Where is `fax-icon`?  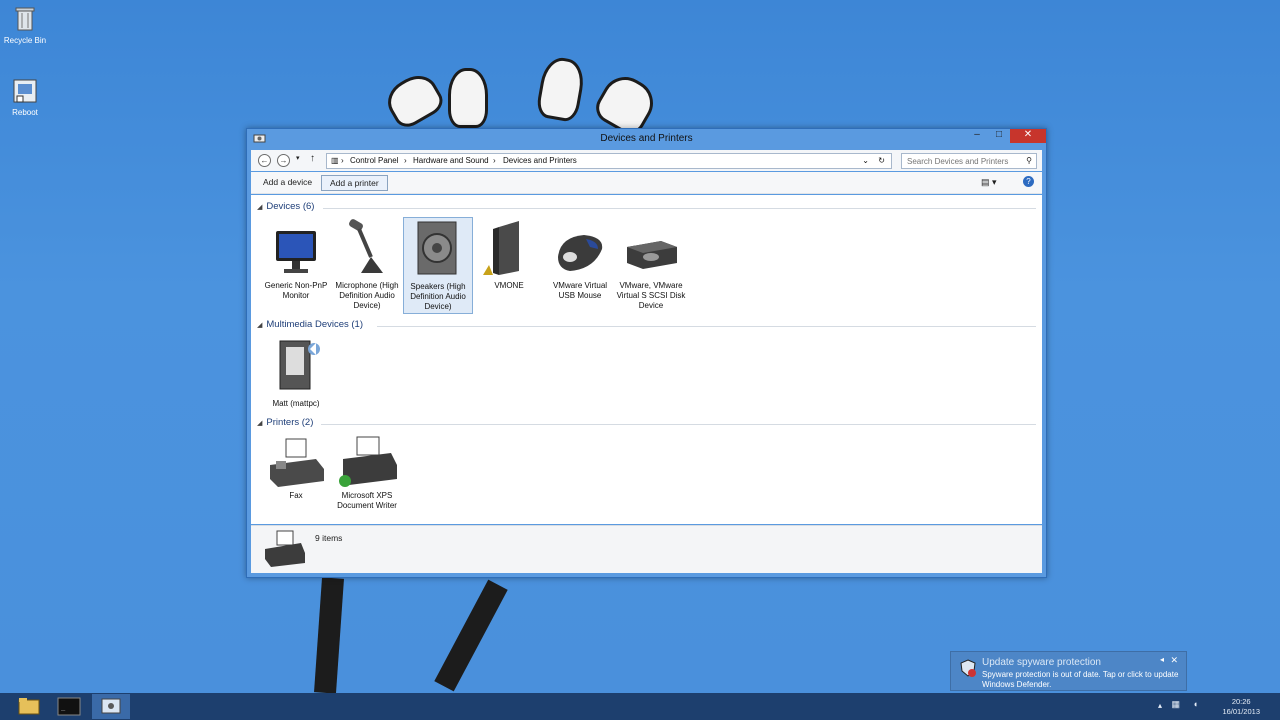
fax-icon is located at coordinates (296, 462).